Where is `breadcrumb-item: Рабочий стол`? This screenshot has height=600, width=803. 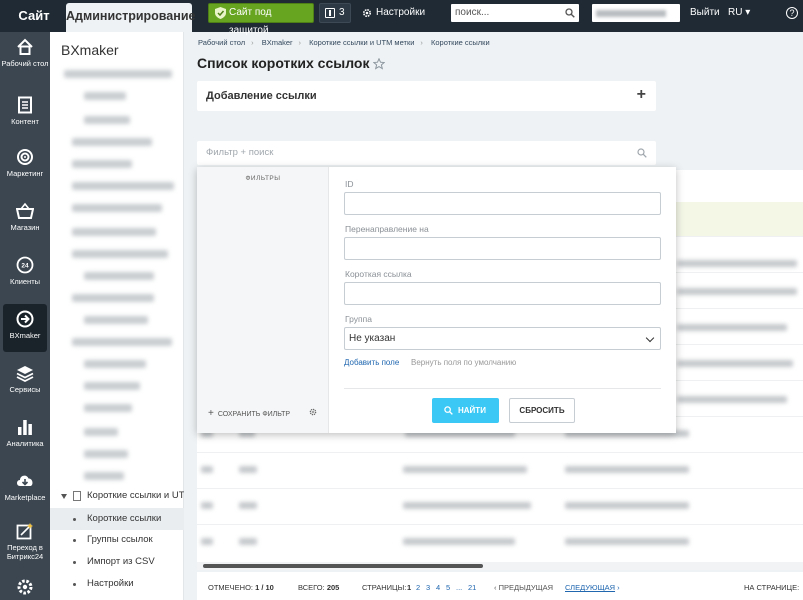
breadcrumb-item: Рабочий стол is located at coordinates (221, 42).